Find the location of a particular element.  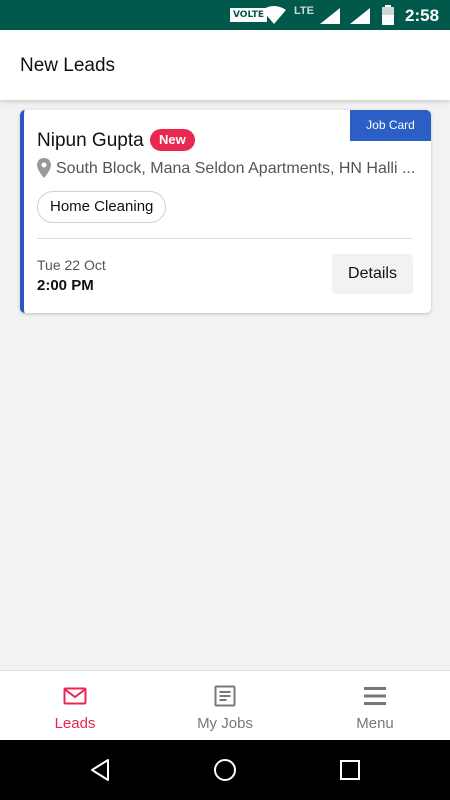

bottom-nav: Leads My Jobs Menu is located at coordinates (225, 705).